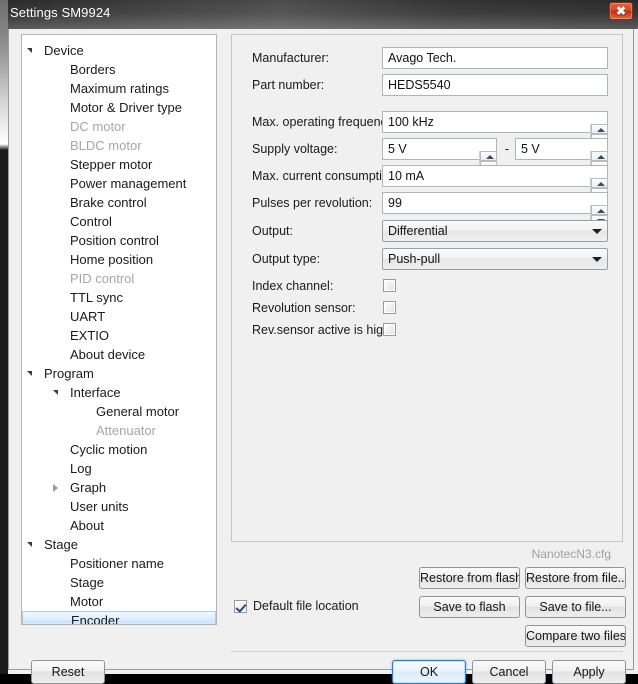 The height and width of the screenshot is (684, 638). I want to click on manufacturer-label: Manufacturer:, so click(291, 58).